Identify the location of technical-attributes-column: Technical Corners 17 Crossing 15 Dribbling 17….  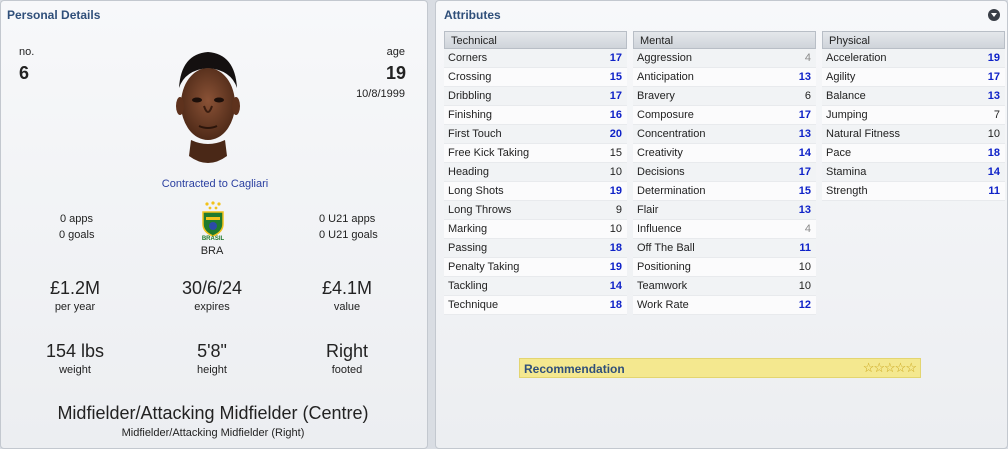
(535, 173).